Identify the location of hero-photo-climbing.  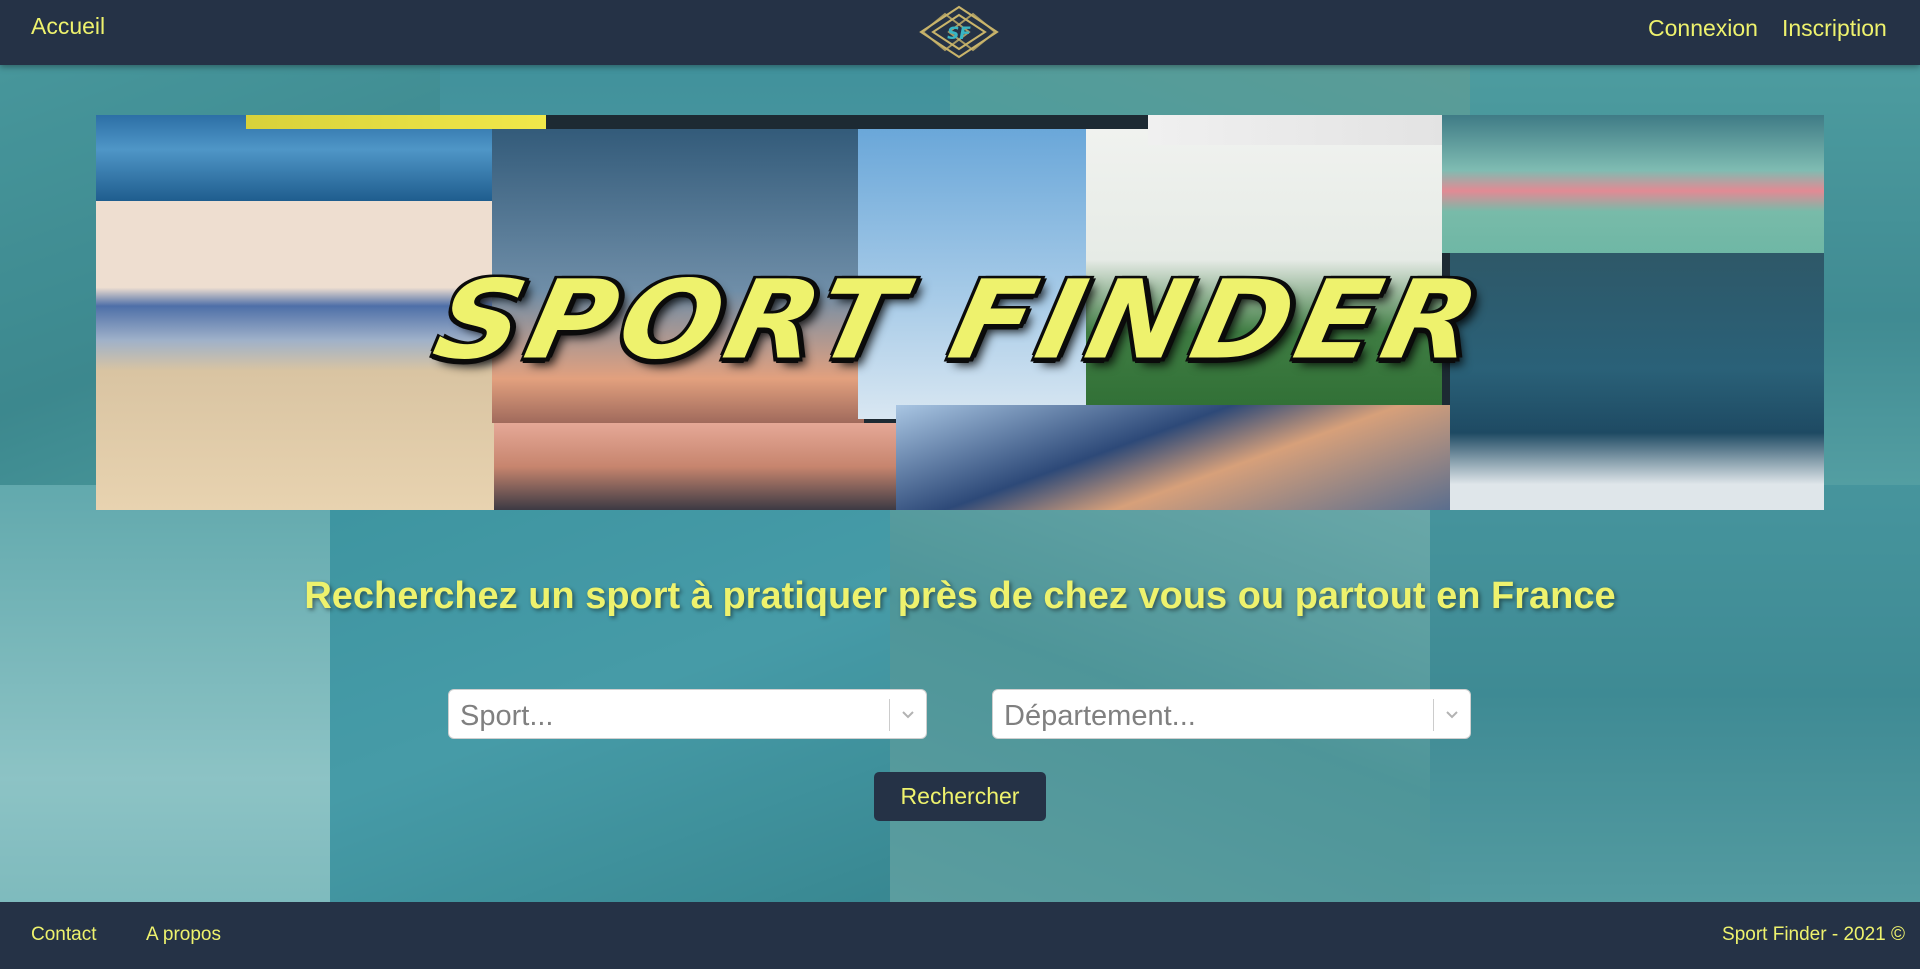
(1173, 457).